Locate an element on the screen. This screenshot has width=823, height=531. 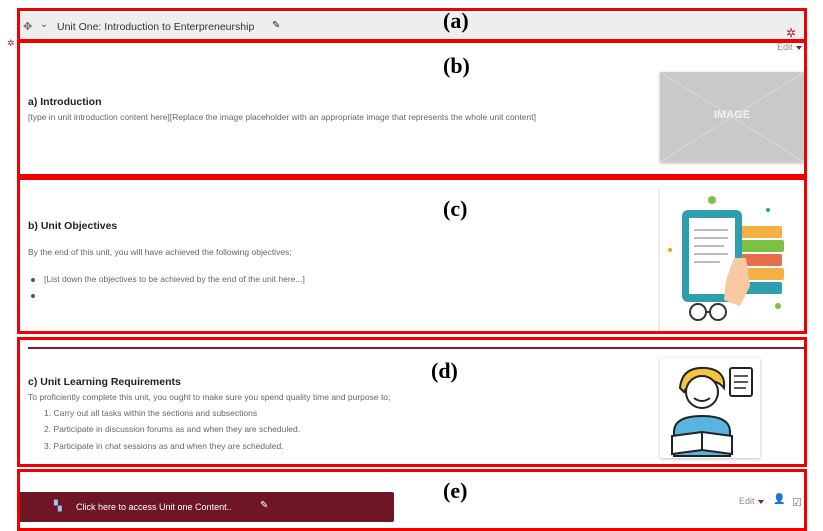
panel-label-a: (a) is located at coordinates (456, 20).